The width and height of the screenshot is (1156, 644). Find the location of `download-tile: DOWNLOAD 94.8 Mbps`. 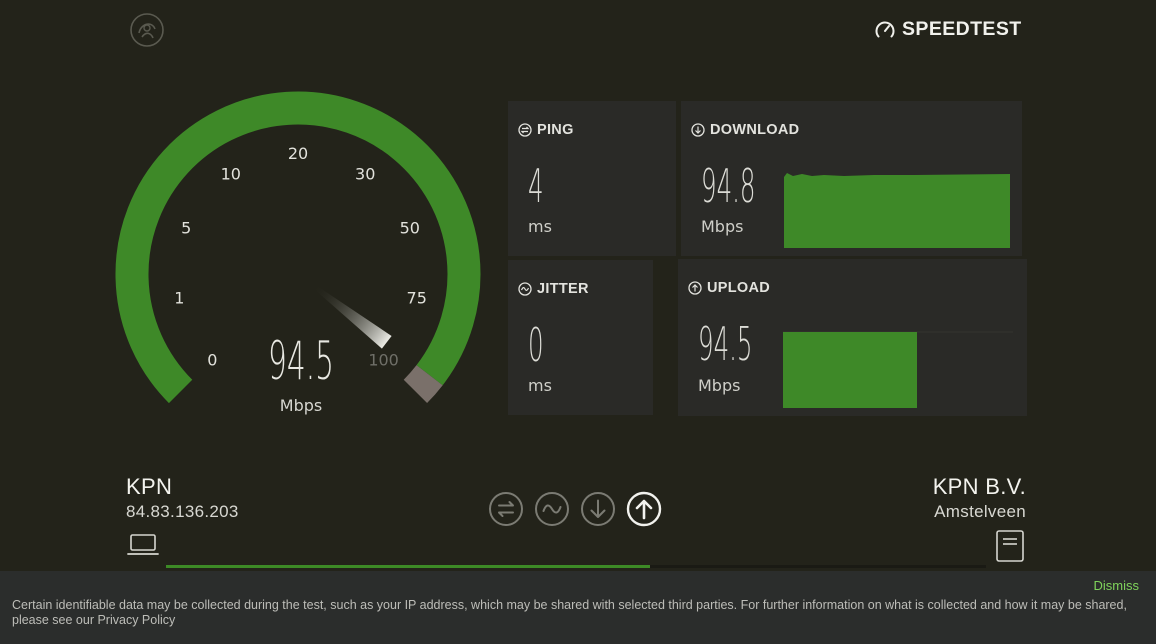

download-tile: DOWNLOAD 94.8 Mbps is located at coordinates (851, 178).